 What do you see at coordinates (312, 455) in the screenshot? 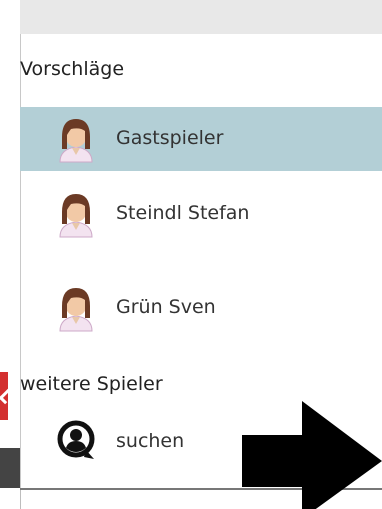
I see `pointer-arrow-icon` at bounding box center [312, 455].